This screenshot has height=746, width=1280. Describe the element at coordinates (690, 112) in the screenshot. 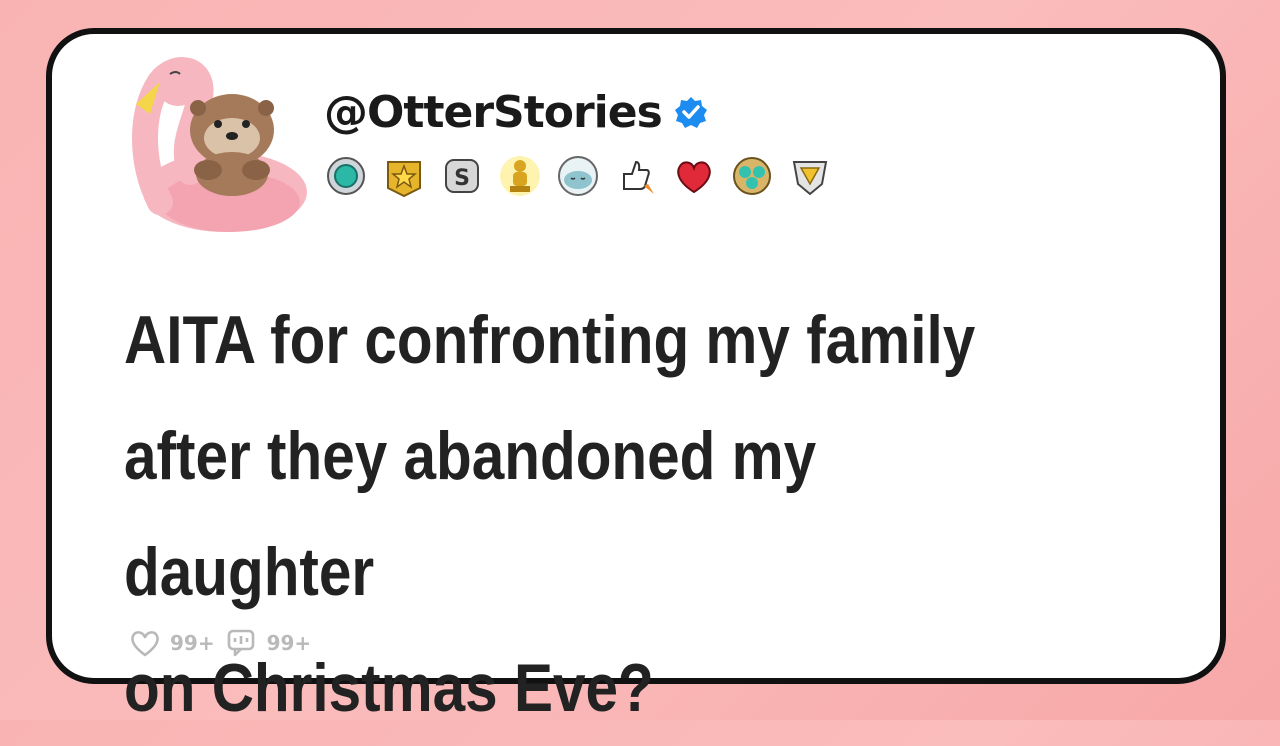

I see `verified-badge-icon` at that location.